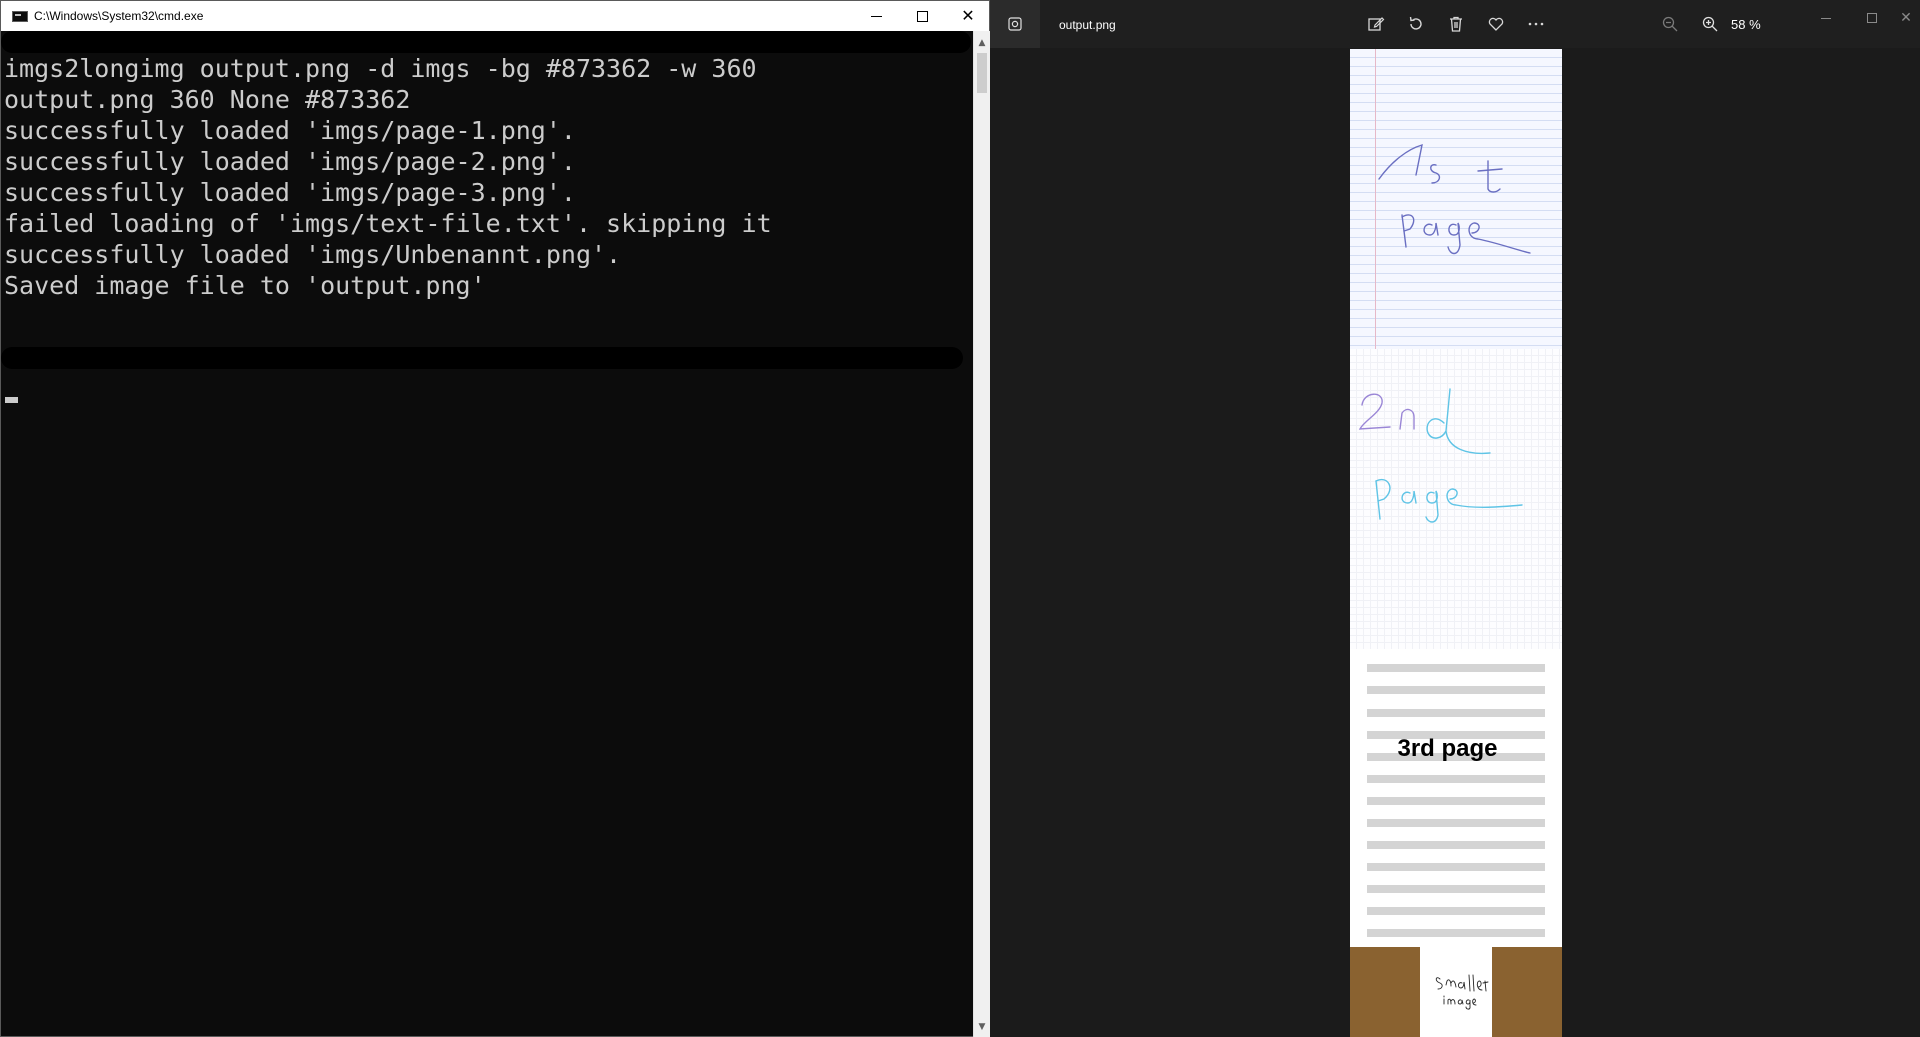 This screenshot has width=1920, height=1037. I want to click on terminal-line: output.png 360 None #873362, so click(207, 99).